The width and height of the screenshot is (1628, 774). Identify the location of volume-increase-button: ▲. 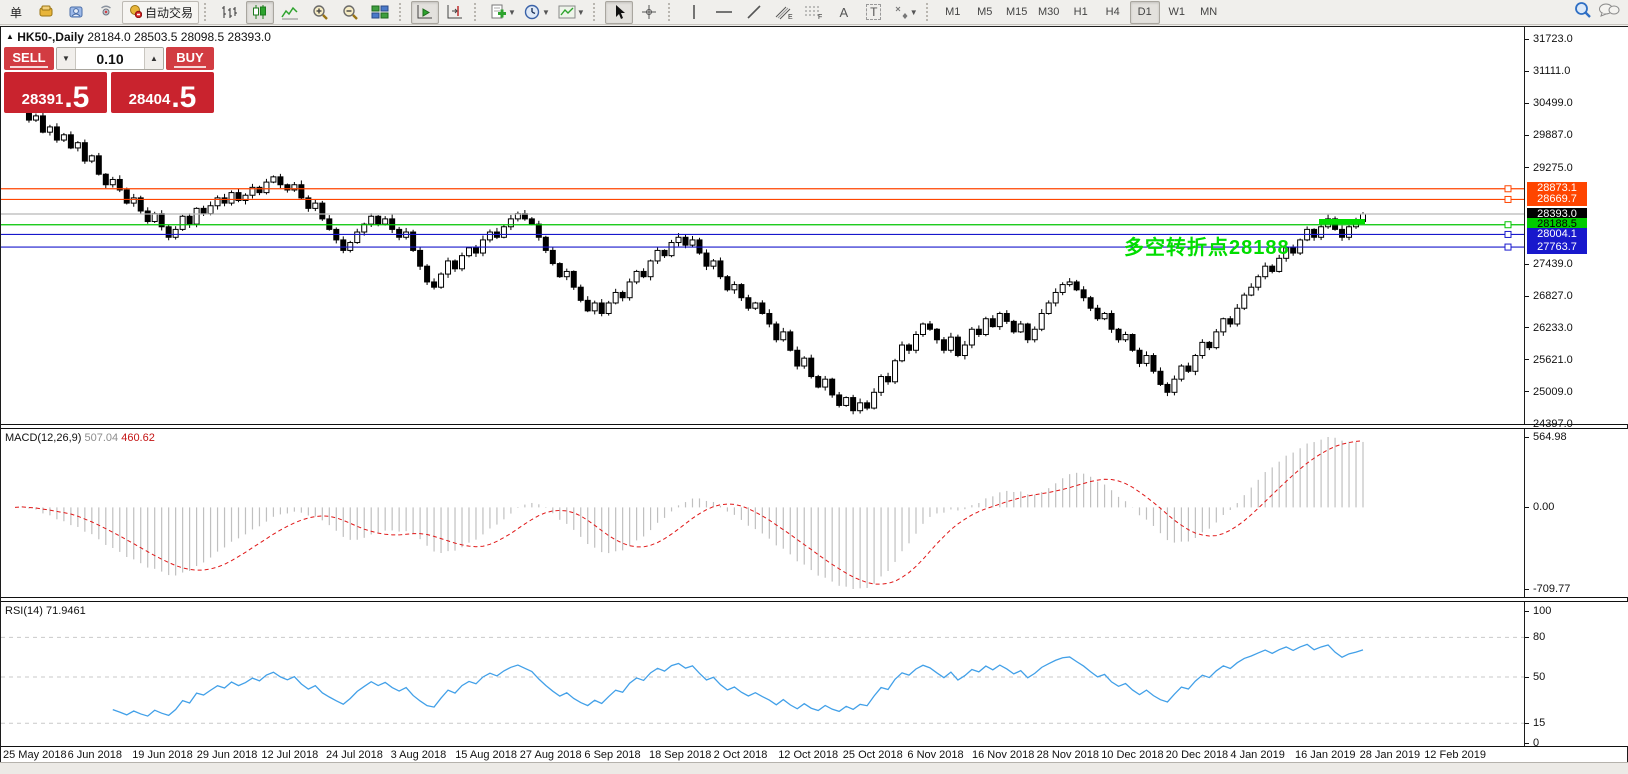
(153, 58).